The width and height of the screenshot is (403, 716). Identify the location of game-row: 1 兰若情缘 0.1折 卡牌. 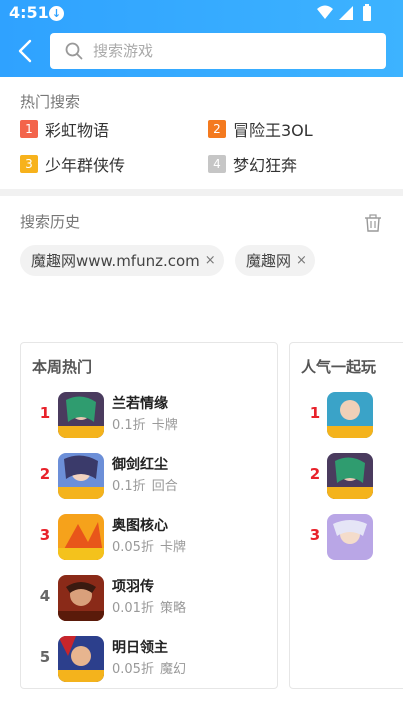
(149, 418).